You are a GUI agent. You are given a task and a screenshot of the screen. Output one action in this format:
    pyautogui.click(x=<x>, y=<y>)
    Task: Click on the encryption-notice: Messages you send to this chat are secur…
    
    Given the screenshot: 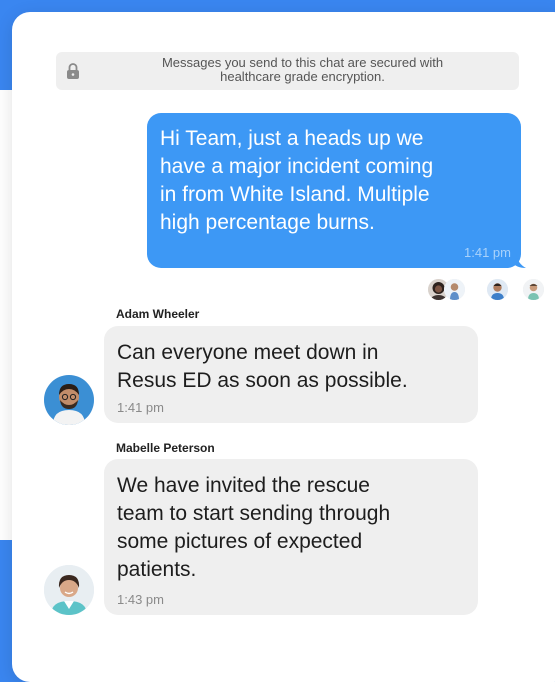 What is the action you would take?
    pyautogui.click(x=287, y=71)
    